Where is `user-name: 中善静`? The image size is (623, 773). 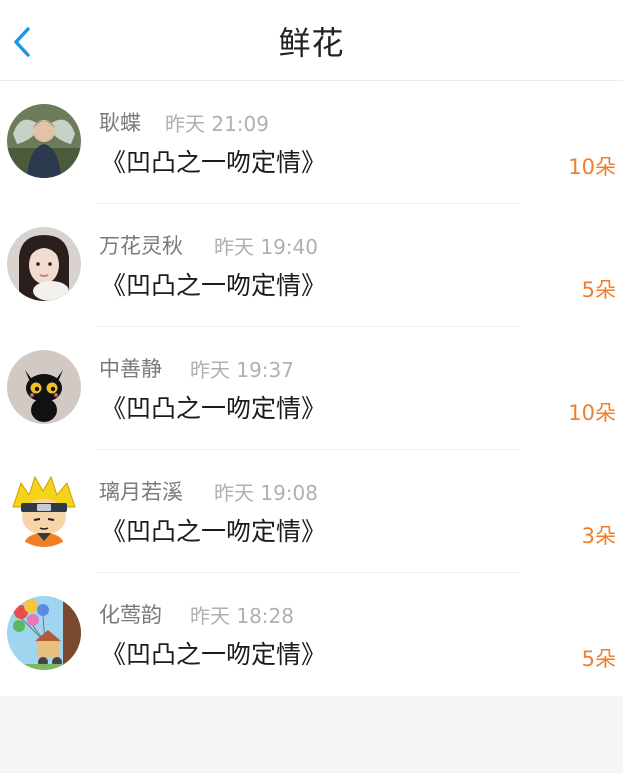 user-name: 中善静 is located at coordinates (130, 368).